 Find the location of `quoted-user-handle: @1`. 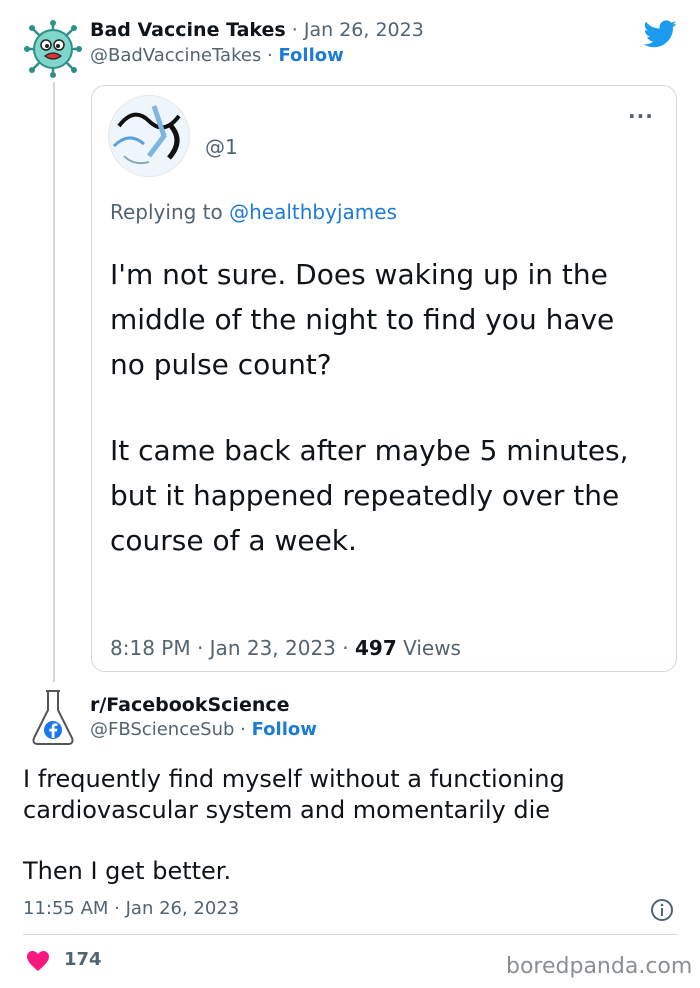

quoted-user-handle: @1 is located at coordinates (221, 147).